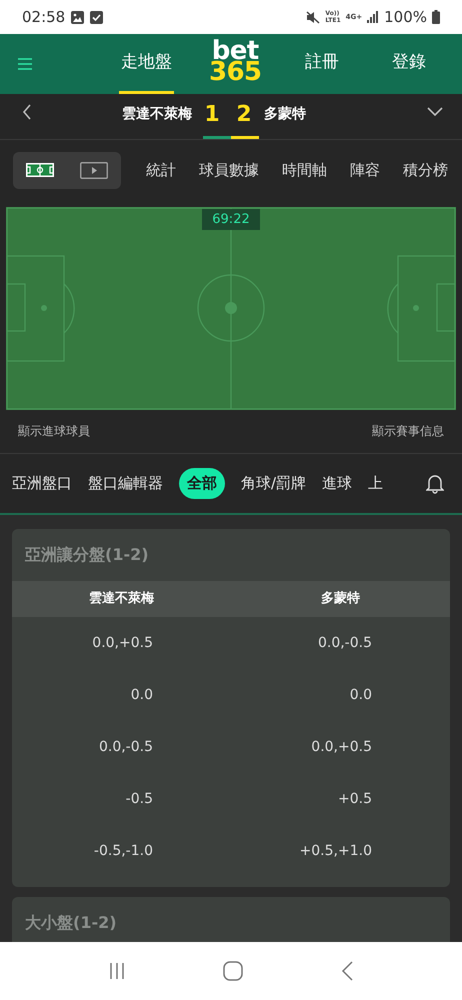 This screenshot has width=462, height=1000. Describe the element at coordinates (212, 115) in the screenshot. I see `home-score: 1` at that location.